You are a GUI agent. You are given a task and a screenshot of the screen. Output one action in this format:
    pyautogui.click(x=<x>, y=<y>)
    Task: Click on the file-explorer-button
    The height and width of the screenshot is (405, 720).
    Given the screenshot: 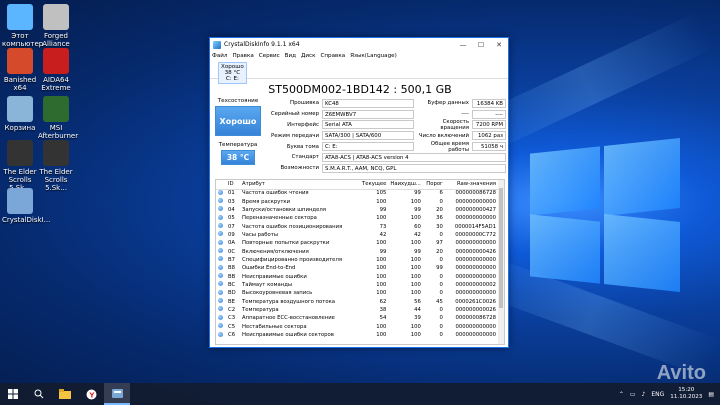 What is the action you would take?
    pyautogui.click(x=65, y=394)
    